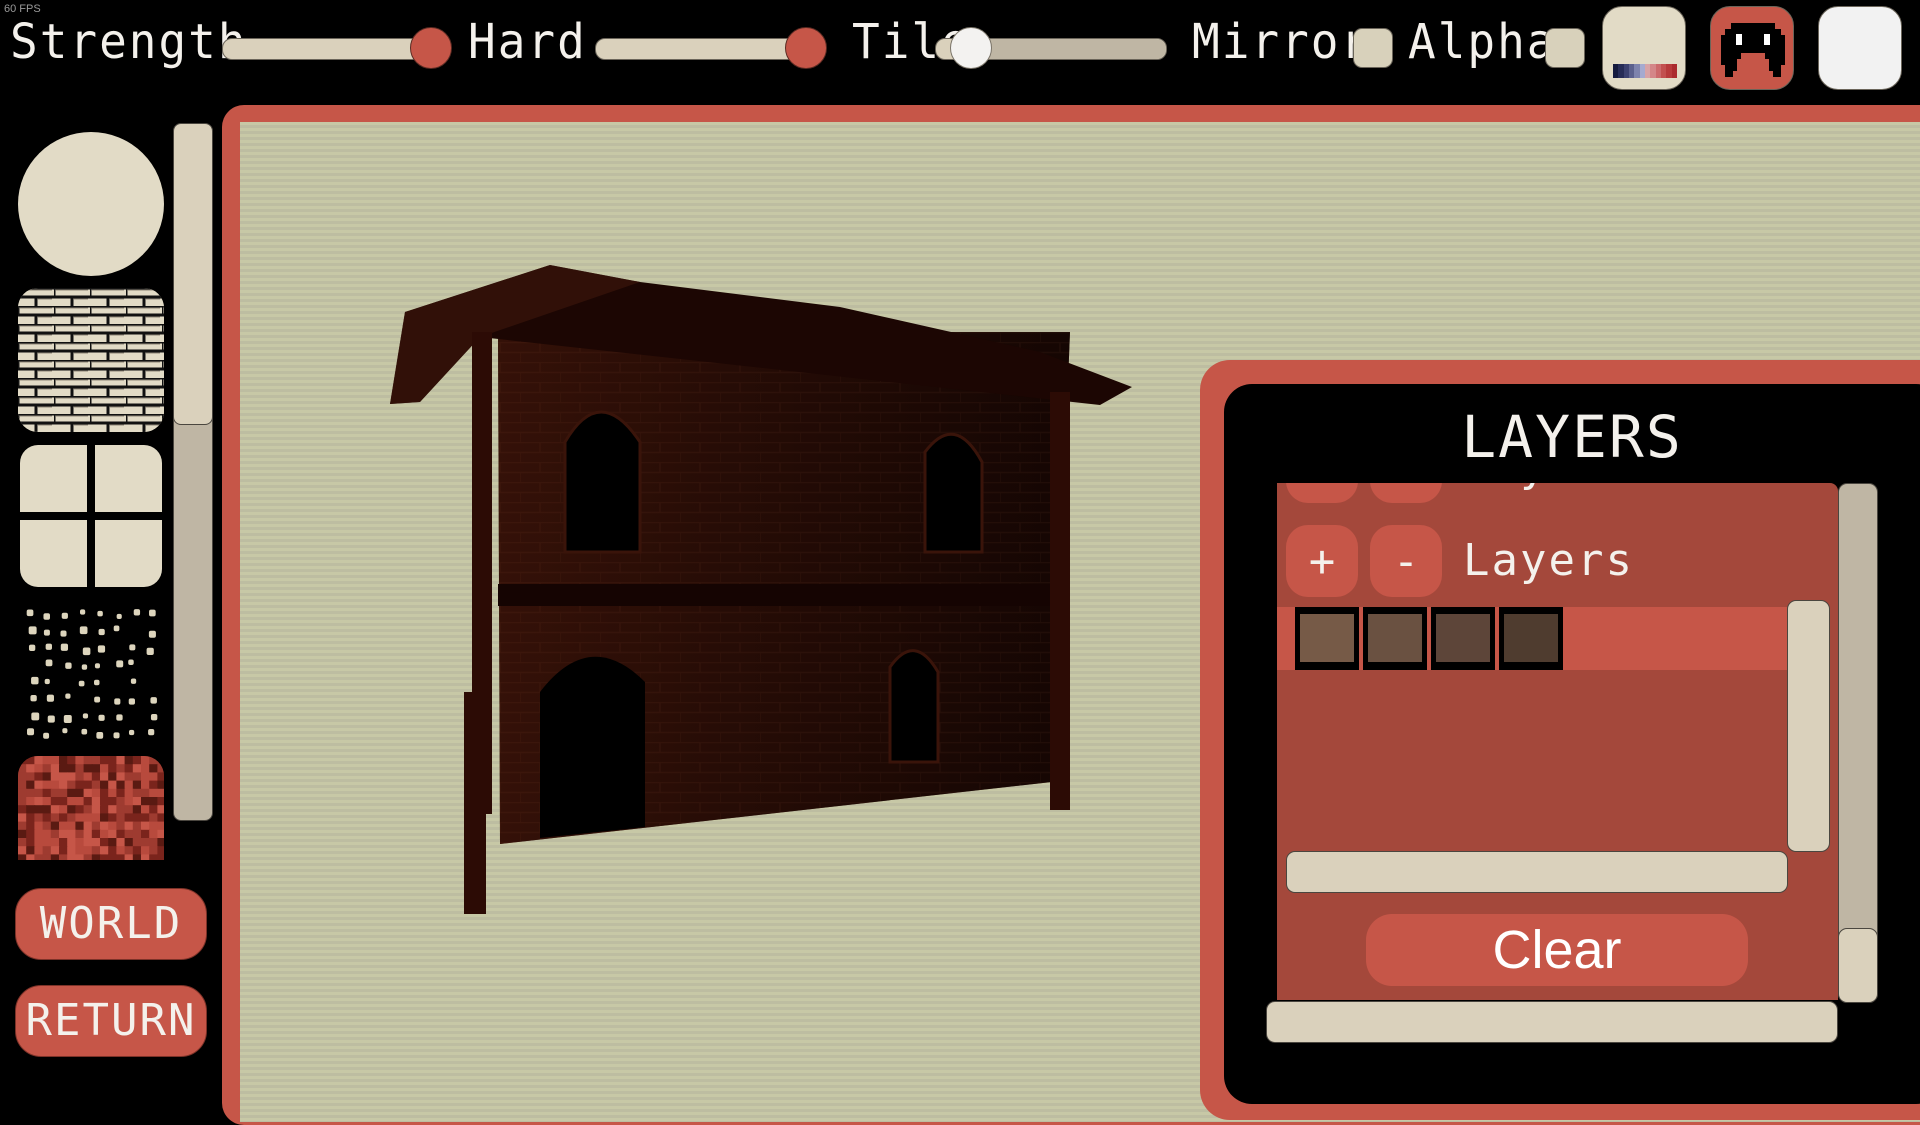  Describe the element at coordinates (806, 48) in the screenshot. I see `hard-slider-handle` at that location.